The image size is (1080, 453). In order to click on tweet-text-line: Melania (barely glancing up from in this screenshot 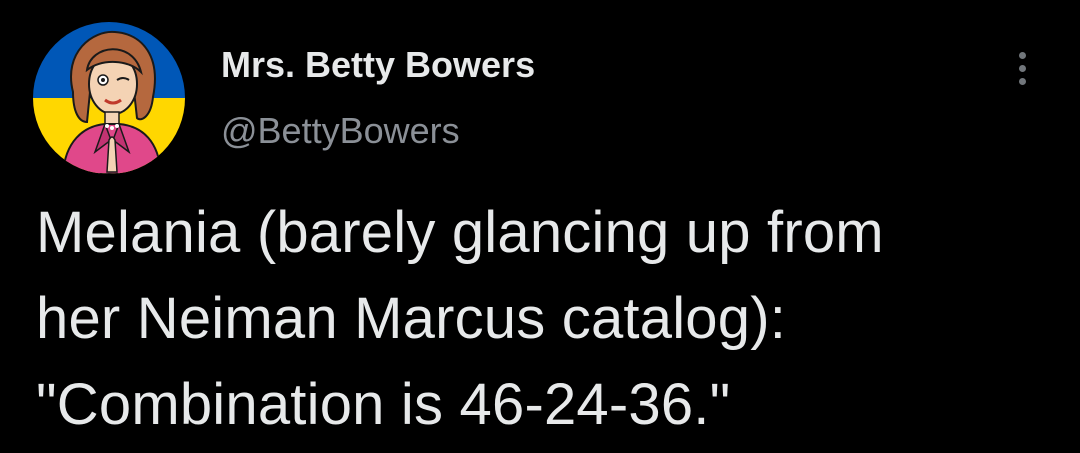, I will do `click(460, 232)`.